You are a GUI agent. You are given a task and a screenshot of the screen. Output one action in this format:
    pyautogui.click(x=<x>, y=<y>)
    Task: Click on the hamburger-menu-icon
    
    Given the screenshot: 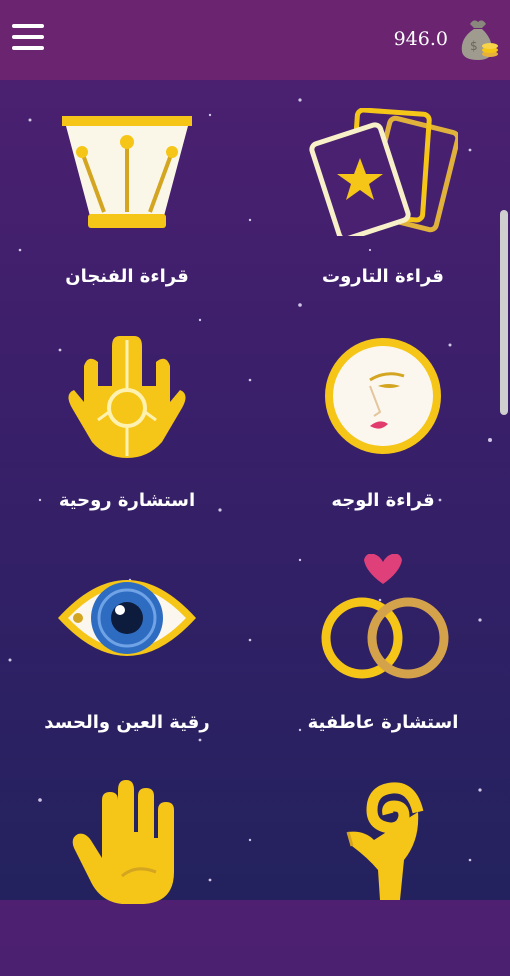 What is the action you would take?
    pyautogui.click(x=28, y=39)
    